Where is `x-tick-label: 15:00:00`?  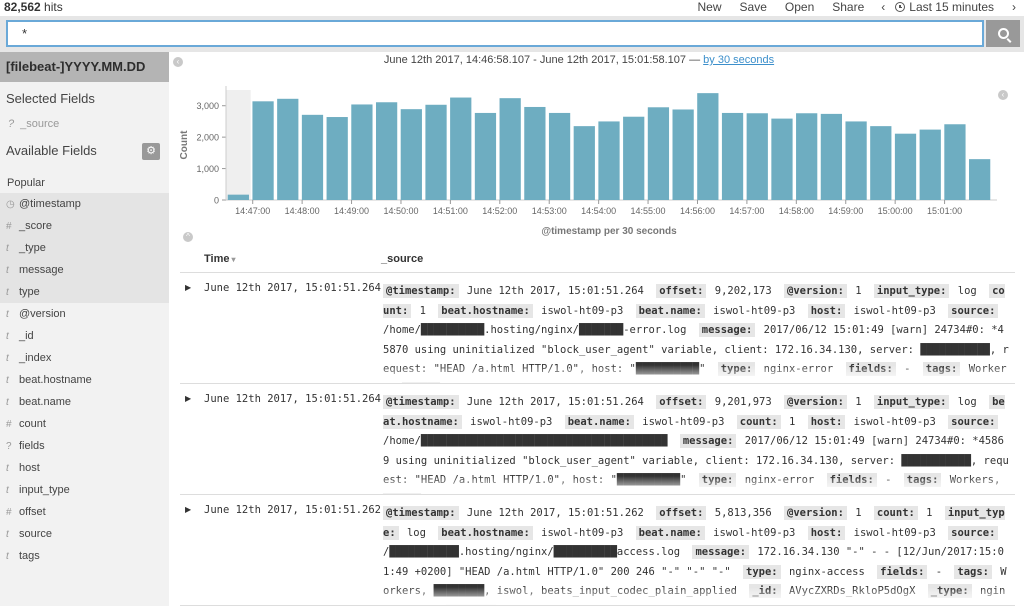
x-tick-label: 15:00:00 is located at coordinates (895, 211).